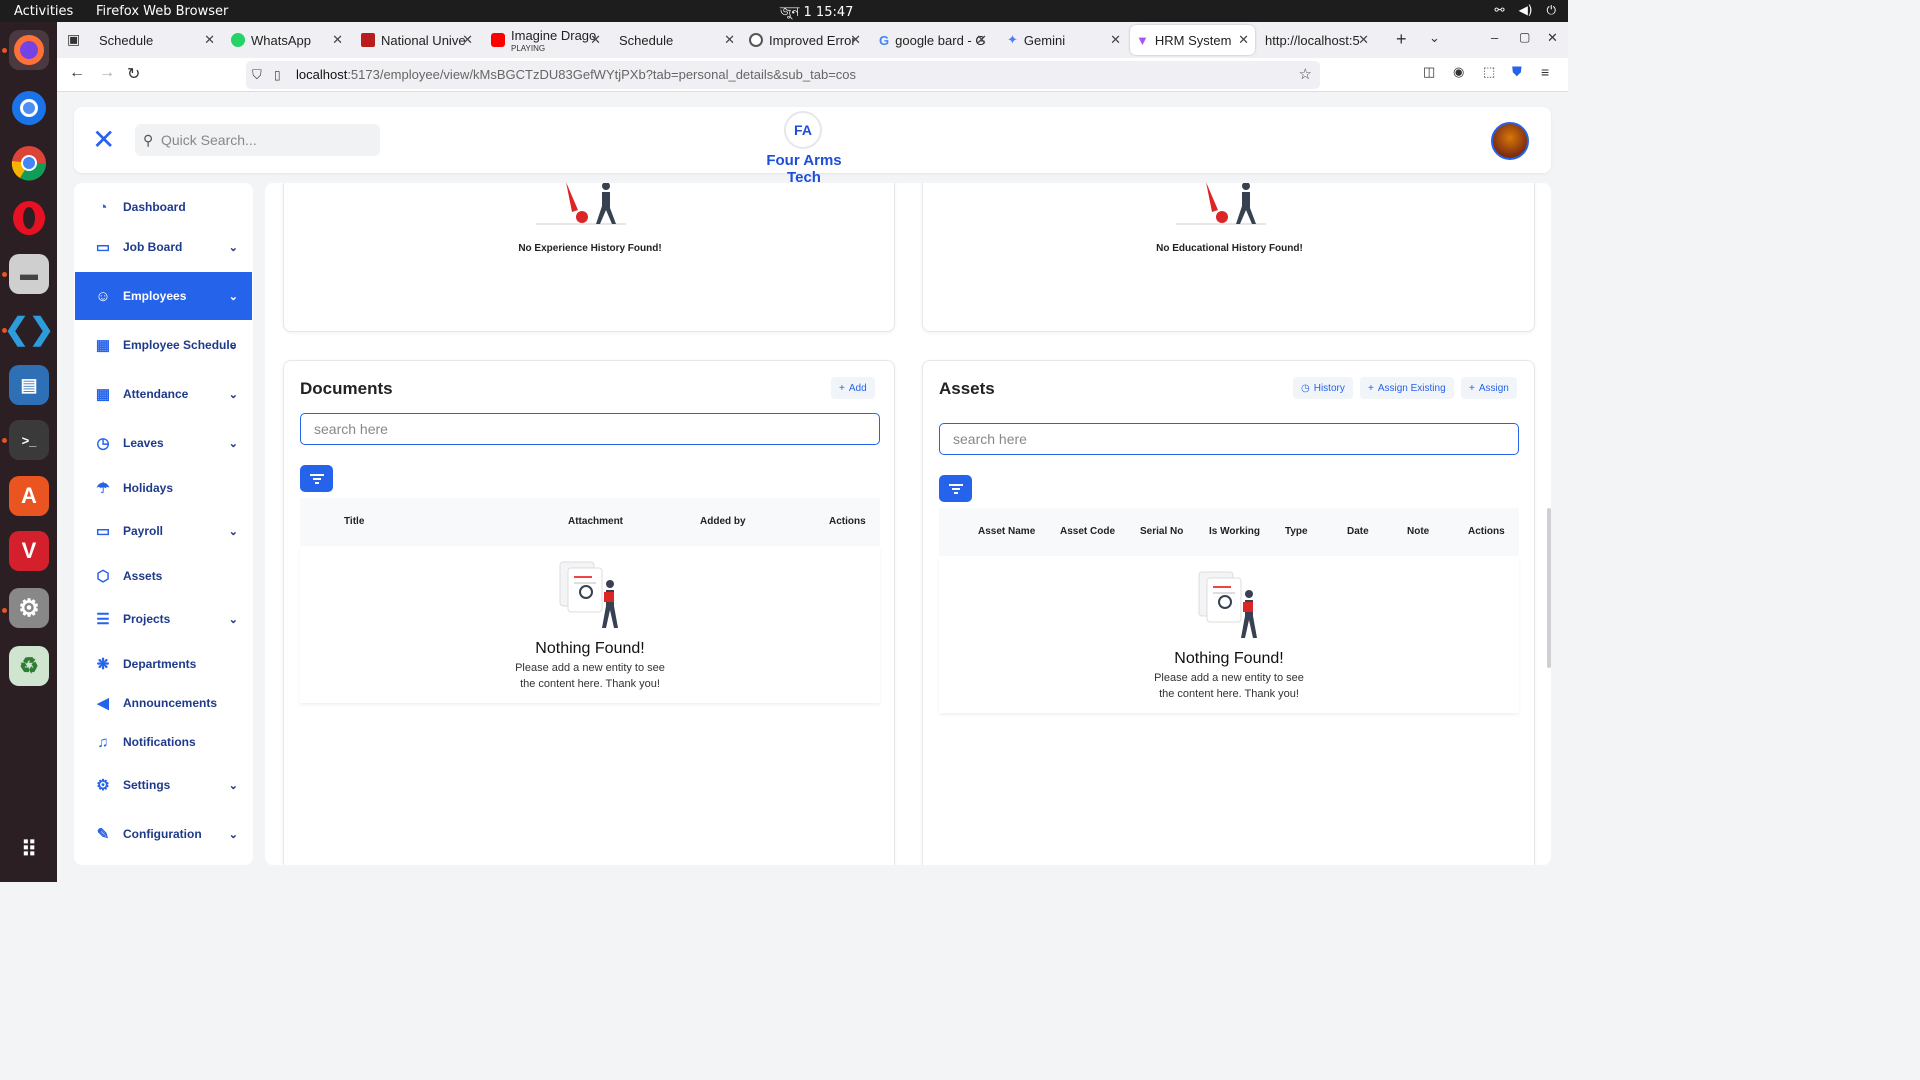  Describe the element at coordinates (1162, 531) in the screenshot. I see `column-serial-no: Serial No` at that location.